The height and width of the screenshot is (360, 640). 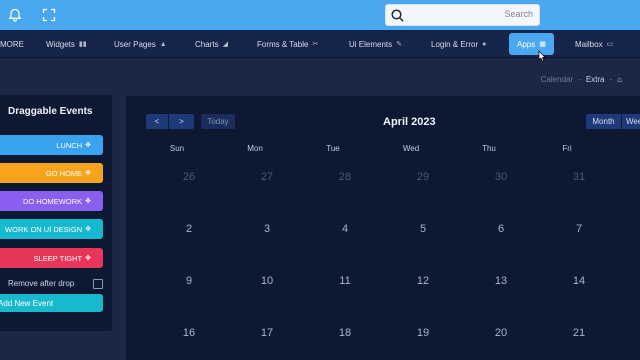 What do you see at coordinates (163, 44) in the screenshot?
I see `user-pages-icon: ▲` at bounding box center [163, 44].